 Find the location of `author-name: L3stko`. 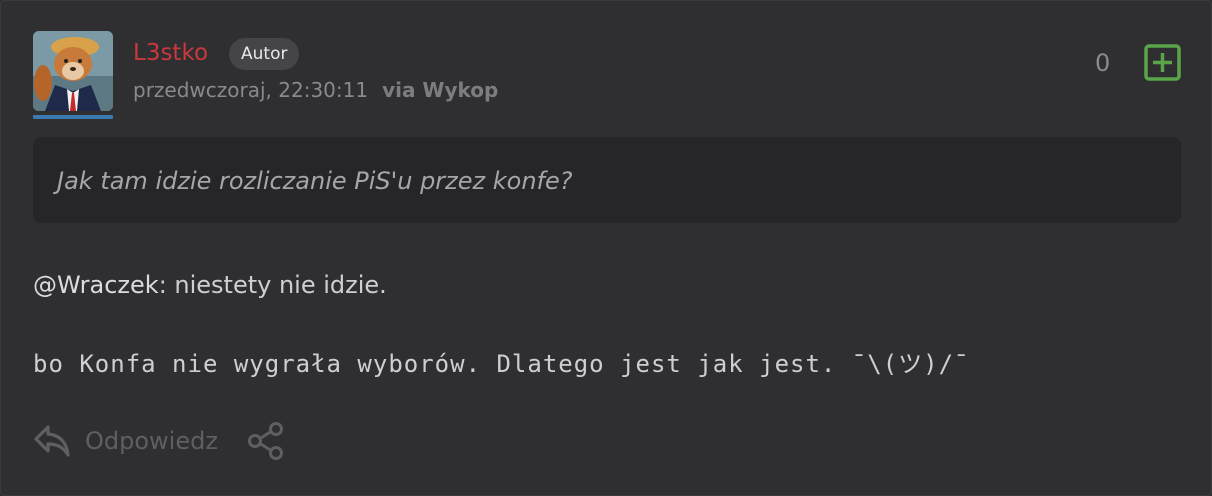

author-name: L3stko is located at coordinates (170, 53).